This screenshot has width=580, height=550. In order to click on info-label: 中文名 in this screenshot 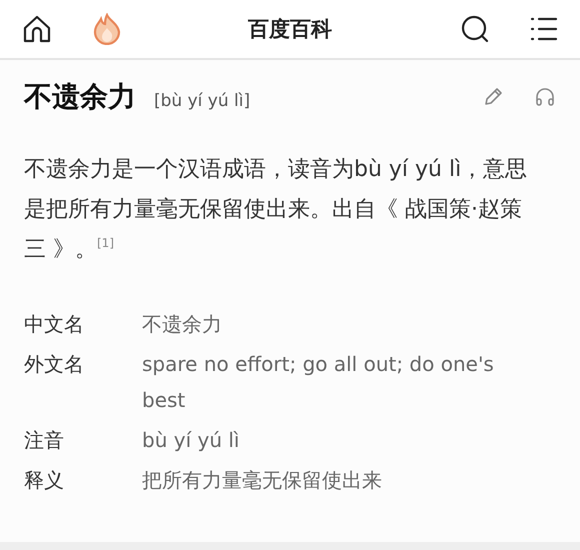, I will do `click(54, 324)`.